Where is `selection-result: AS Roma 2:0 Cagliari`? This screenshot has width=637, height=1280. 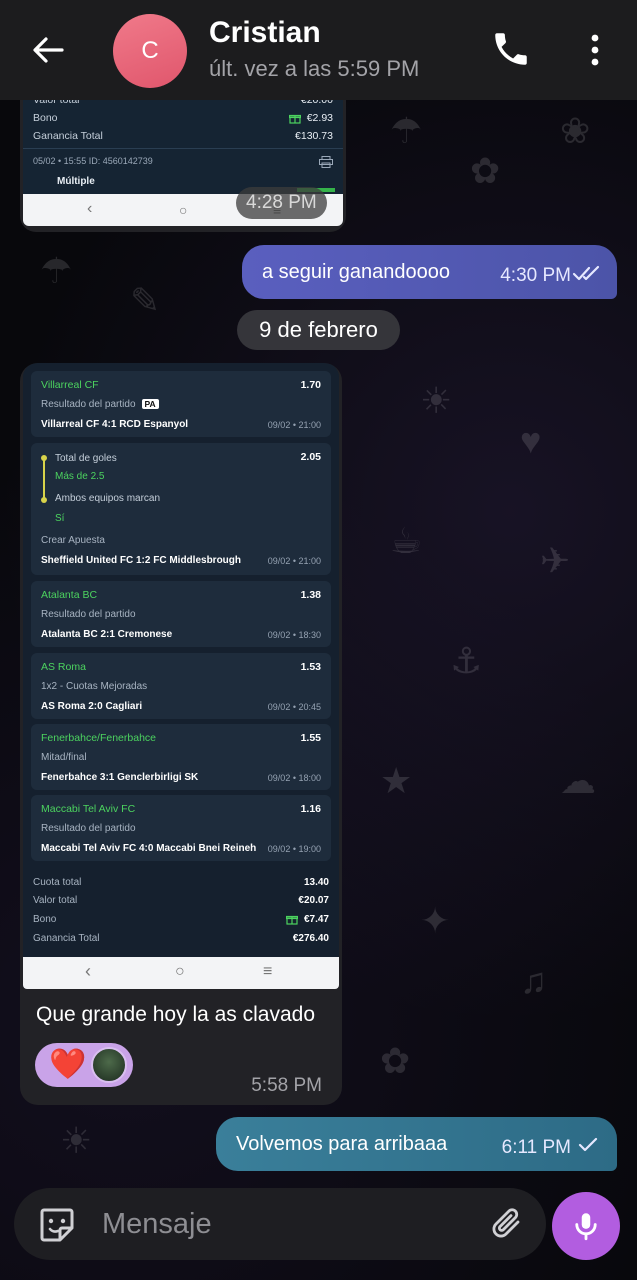
selection-result: AS Roma 2:0 Cagliari is located at coordinates (92, 706).